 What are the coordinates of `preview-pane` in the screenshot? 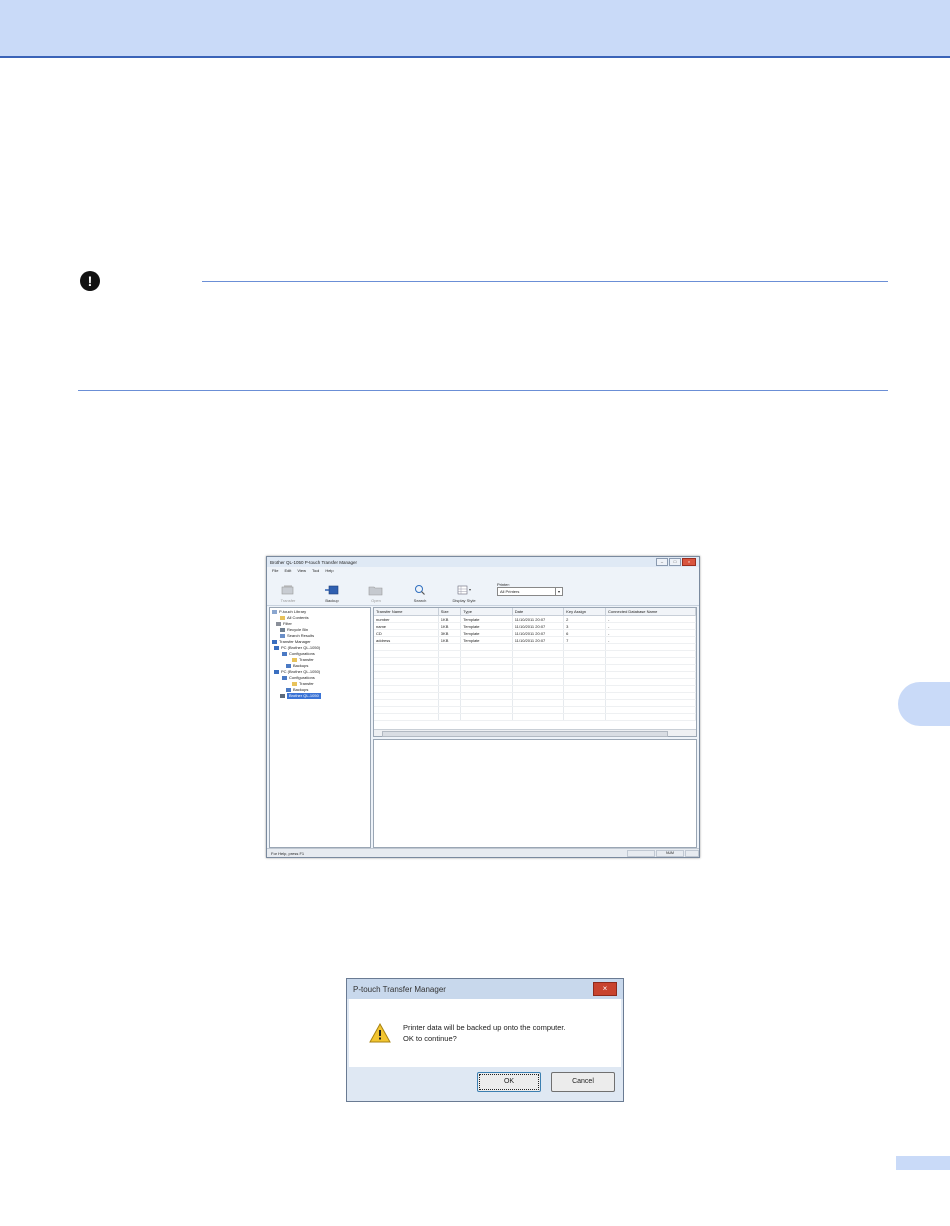 It's located at (535, 793).